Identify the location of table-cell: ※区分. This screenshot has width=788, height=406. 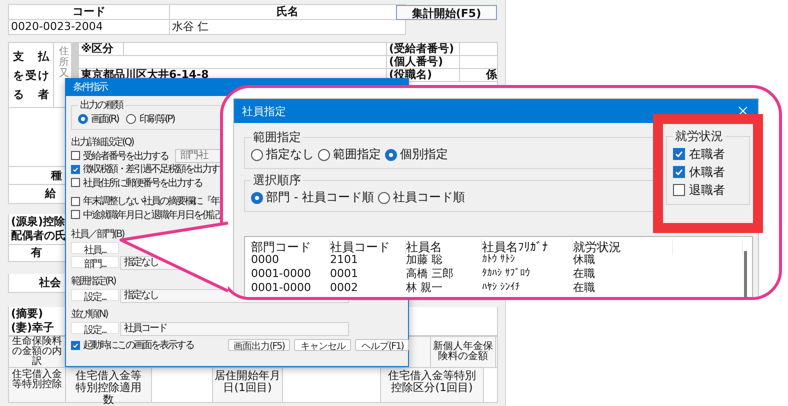
(101, 49).